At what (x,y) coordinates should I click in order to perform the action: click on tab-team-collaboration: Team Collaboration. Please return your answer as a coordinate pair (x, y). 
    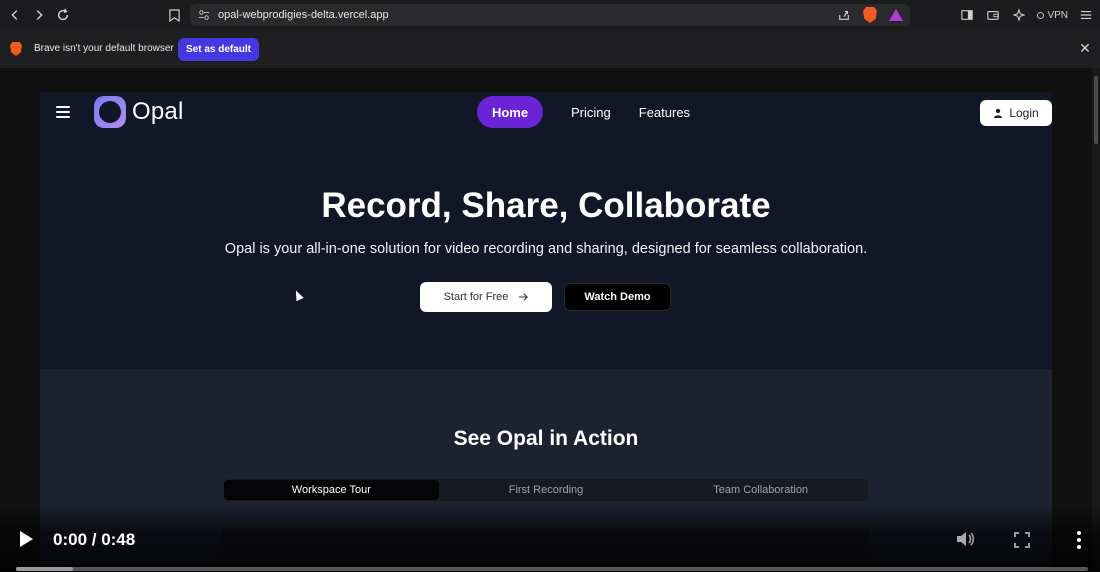
    Looking at the image, I should click on (760, 490).